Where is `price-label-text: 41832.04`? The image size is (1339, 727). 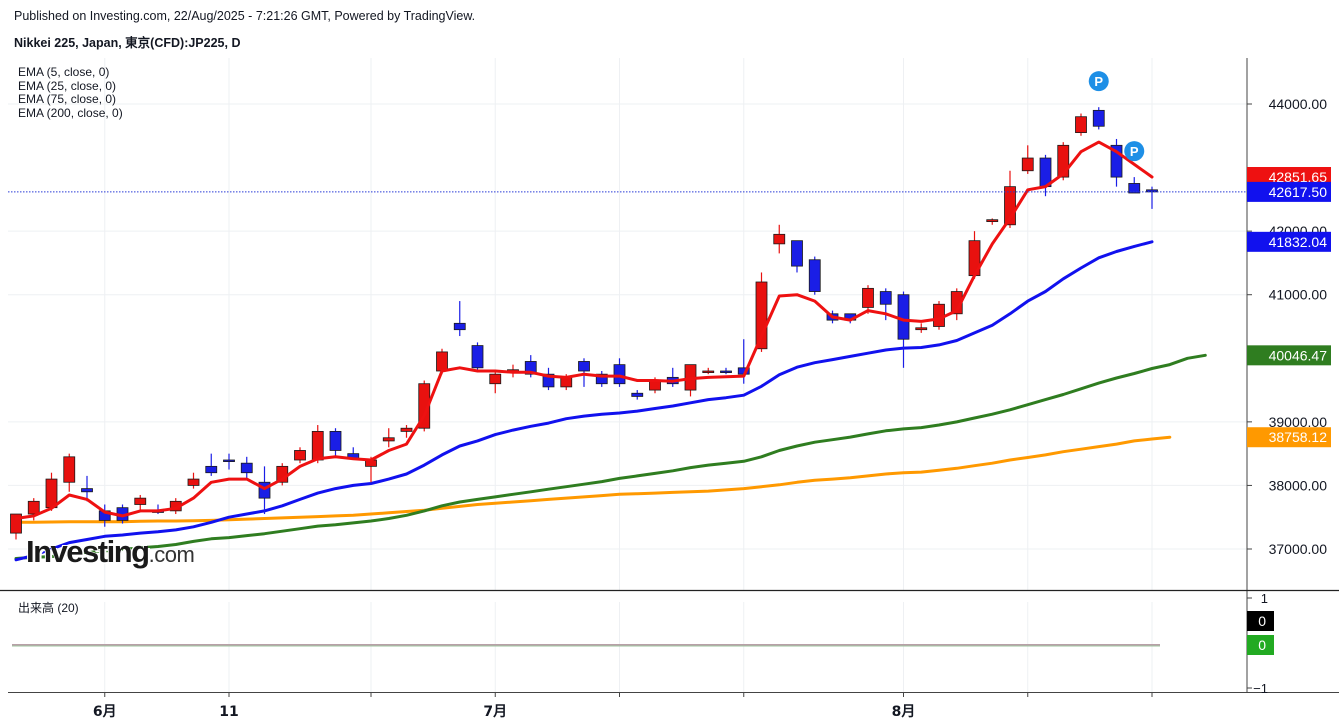
price-label-text: 41832.04 is located at coordinates (1298, 242).